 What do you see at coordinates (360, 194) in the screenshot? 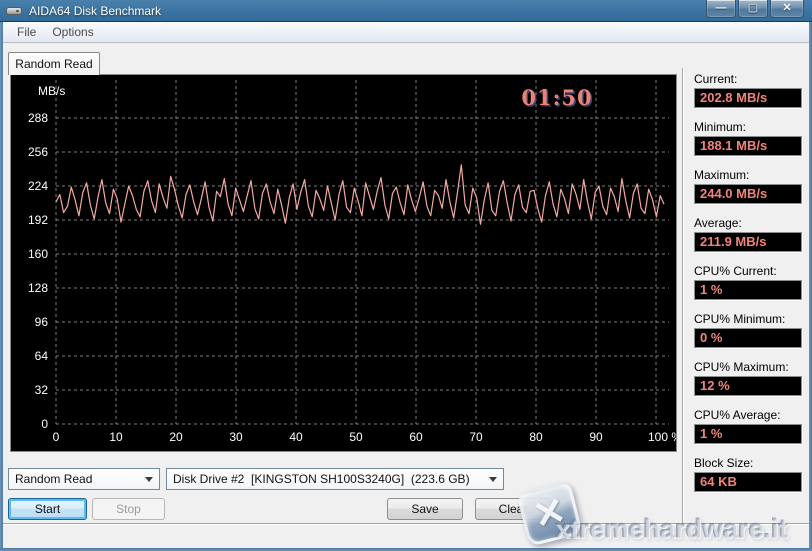
I see `chart-line-series` at bounding box center [360, 194].